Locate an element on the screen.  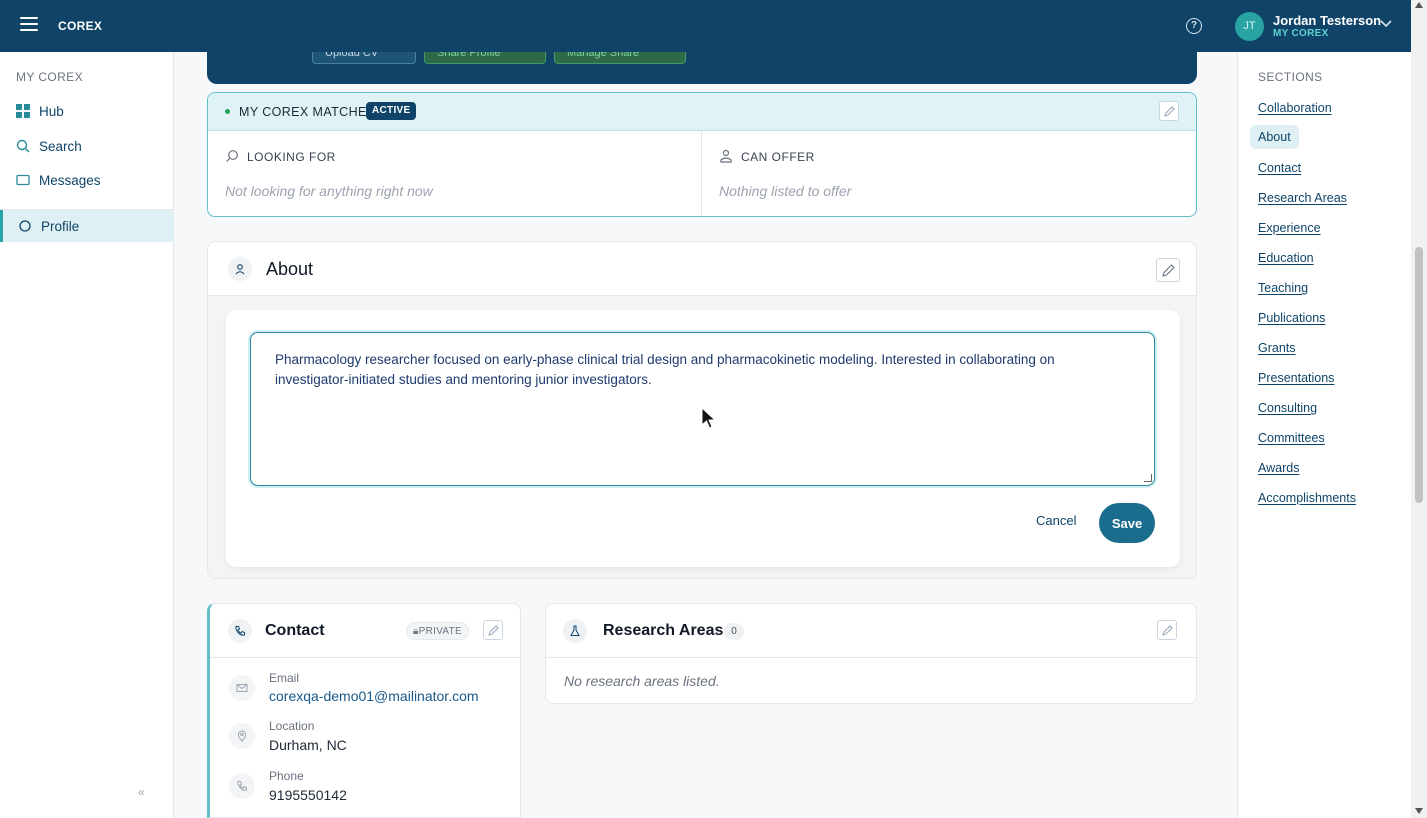
profile-hero: Upload CV Share Profile Manage Share is located at coordinates (702, 68).